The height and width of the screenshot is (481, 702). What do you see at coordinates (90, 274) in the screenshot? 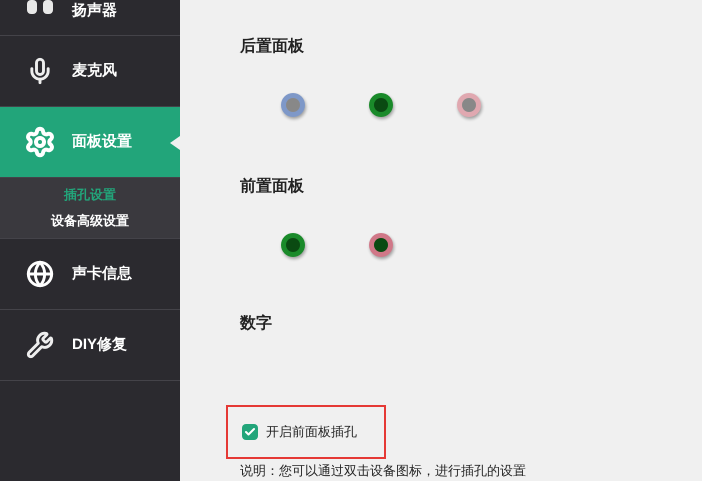
I see `sidebar-item: 声卡信息` at bounding box center [90, 274].